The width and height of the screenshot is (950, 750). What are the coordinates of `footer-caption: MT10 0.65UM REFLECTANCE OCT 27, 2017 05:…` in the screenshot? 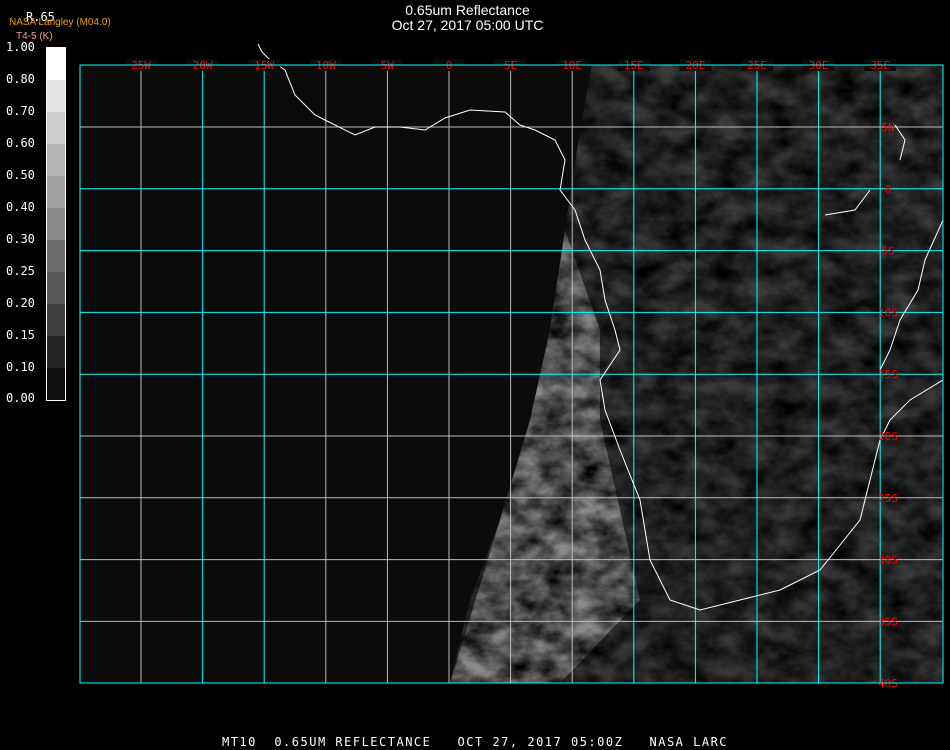 It's located at (475, 742).